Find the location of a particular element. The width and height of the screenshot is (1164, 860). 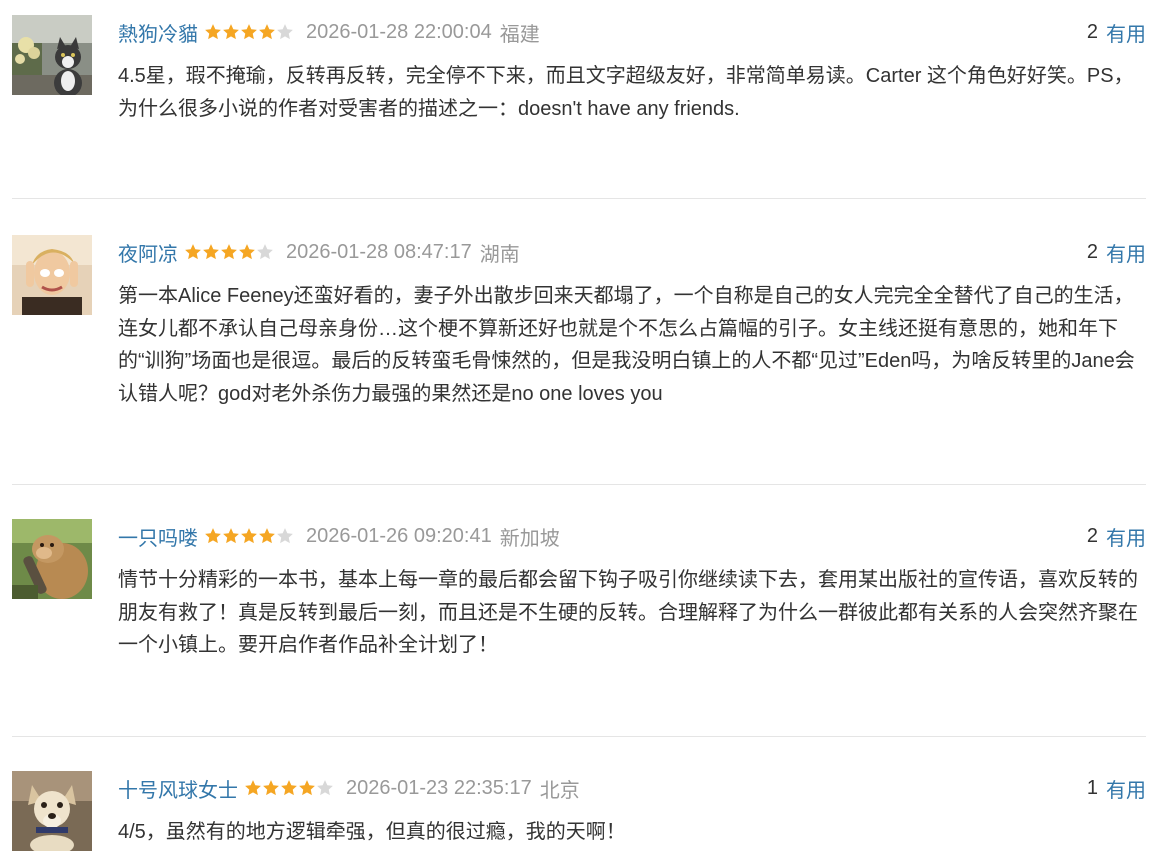

review-timestamp: 2026-01-28 08:47:17 is located at coordinates (379, 251).